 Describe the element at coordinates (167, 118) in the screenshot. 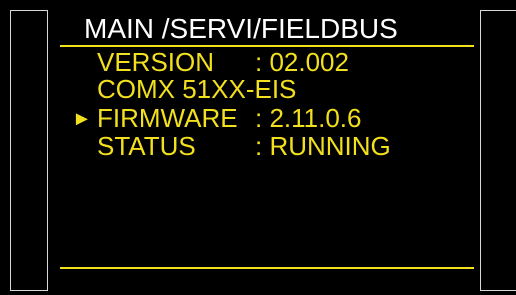

I see `firmware-label: FIRMWARE` at that location.